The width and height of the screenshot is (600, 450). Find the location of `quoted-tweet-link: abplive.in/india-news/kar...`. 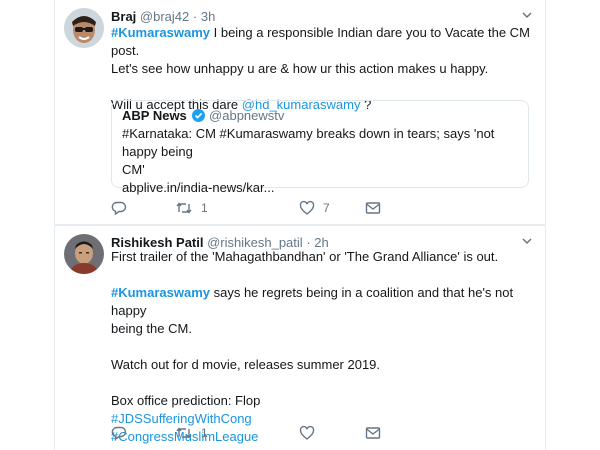

quoted-tweet-link: abplive.in/india-news/kar... is located at coordinates (320, 188).